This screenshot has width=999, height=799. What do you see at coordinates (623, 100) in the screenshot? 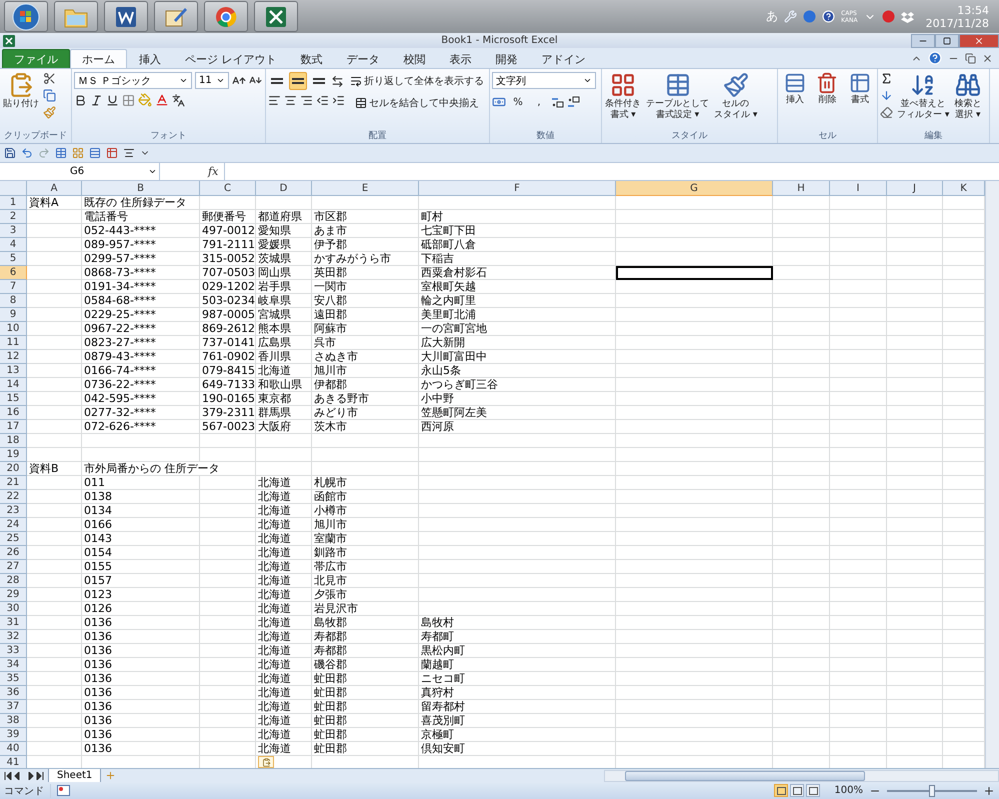
I see `style-button: 条件付き 書式 ▾` at bounding box center [623, 100].